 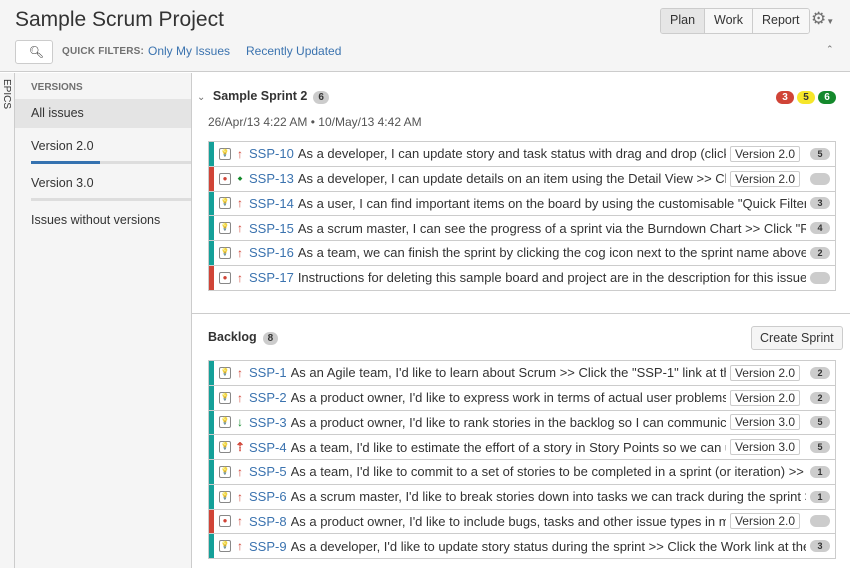 What do you see at coordinates (201, 97) in the screenshot?
I see `chevron-down-icon: ⌄` at bounding box center [201, 97].